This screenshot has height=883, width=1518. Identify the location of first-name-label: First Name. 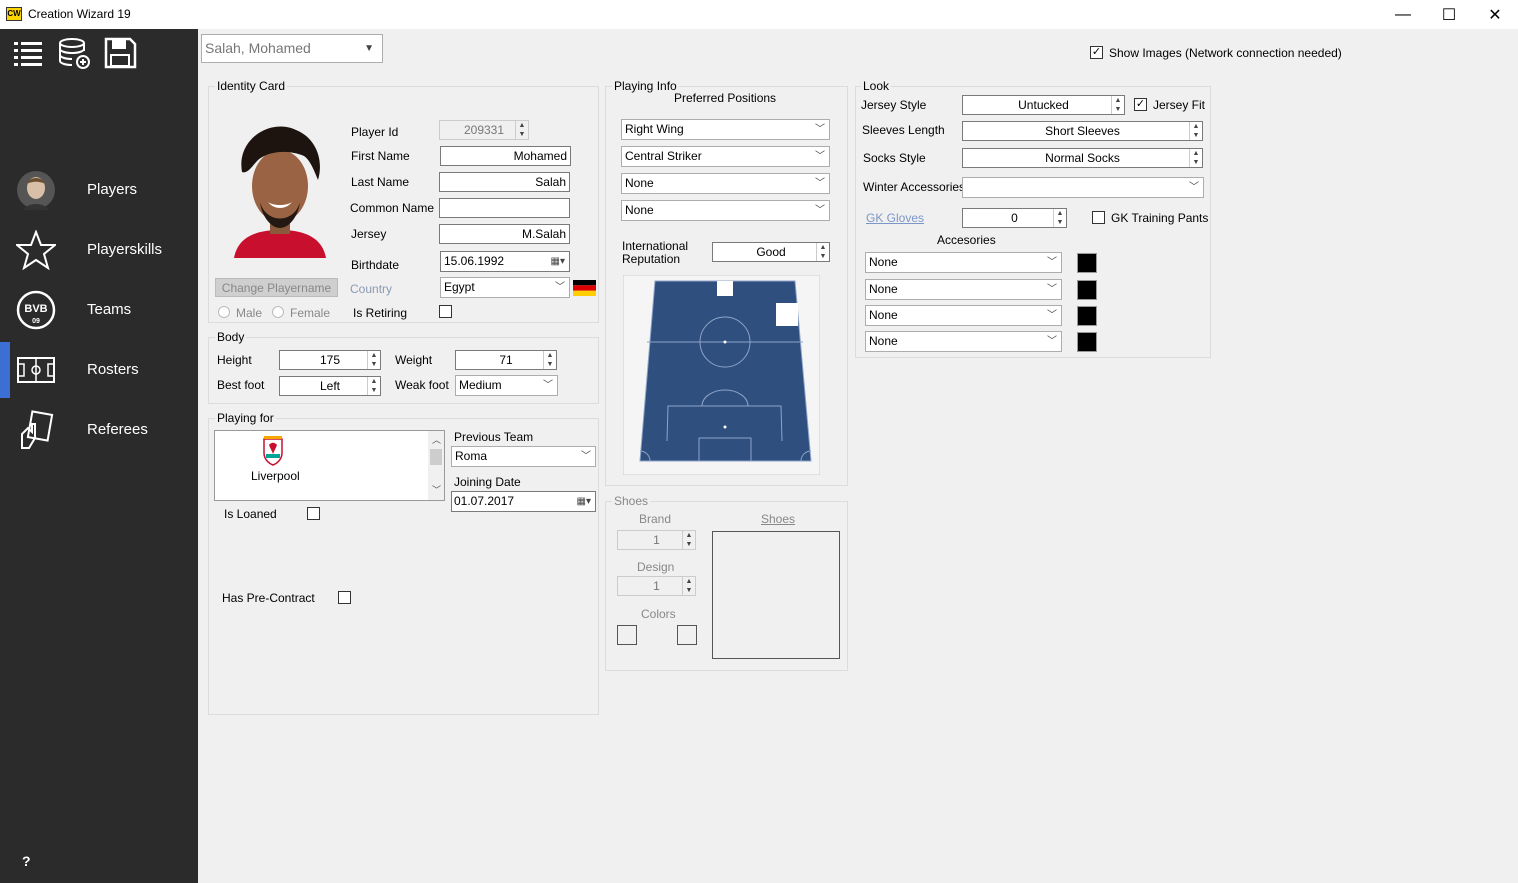
(380, 156).